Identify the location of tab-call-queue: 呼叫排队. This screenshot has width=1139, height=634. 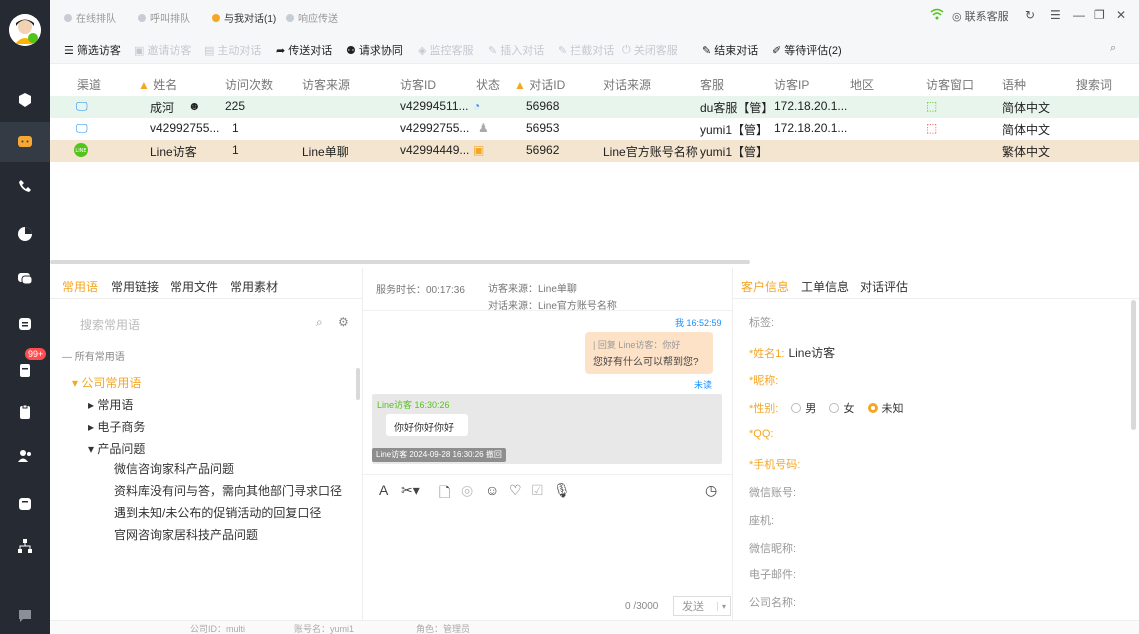
(164, 17).